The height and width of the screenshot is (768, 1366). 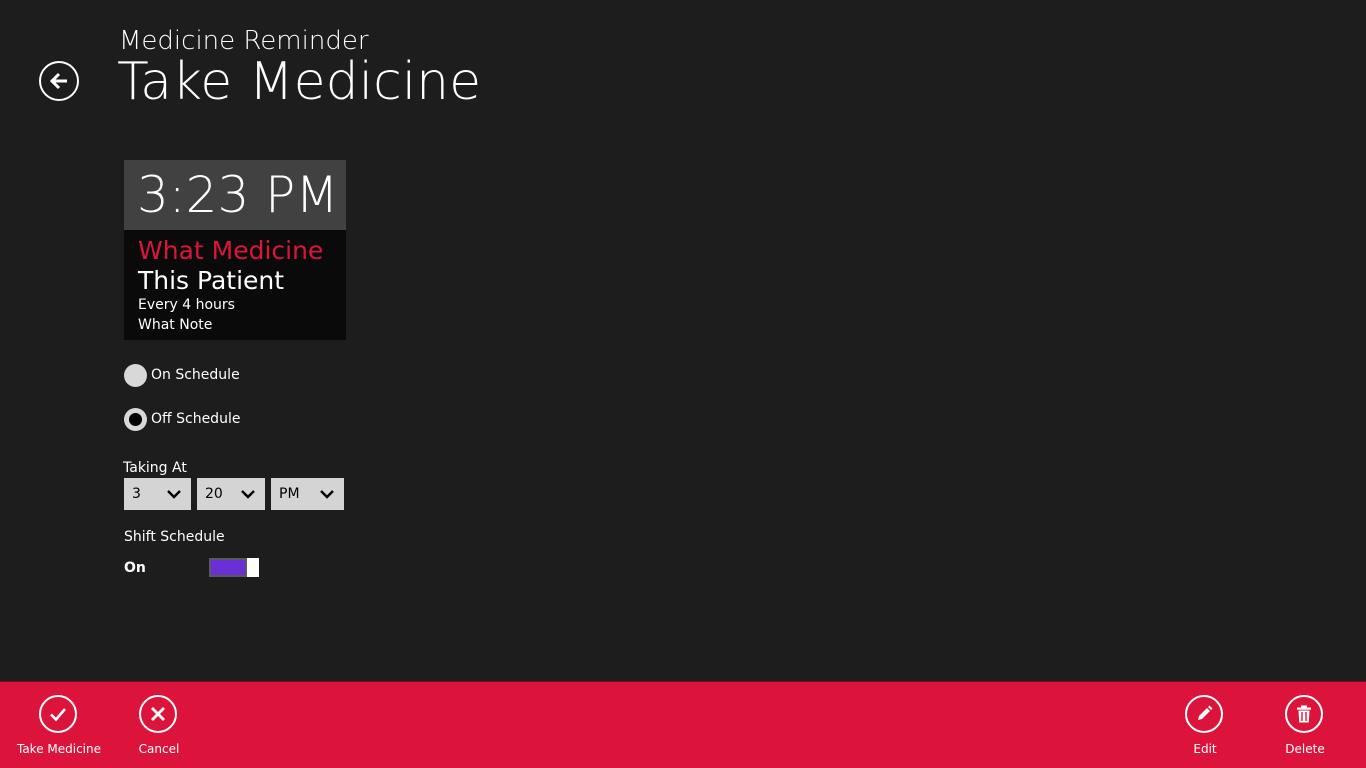 What do you see at coordinates (1305, 749) in the screenshot?
I see `delete-label: Delete` at bounding box center [1305, 749].